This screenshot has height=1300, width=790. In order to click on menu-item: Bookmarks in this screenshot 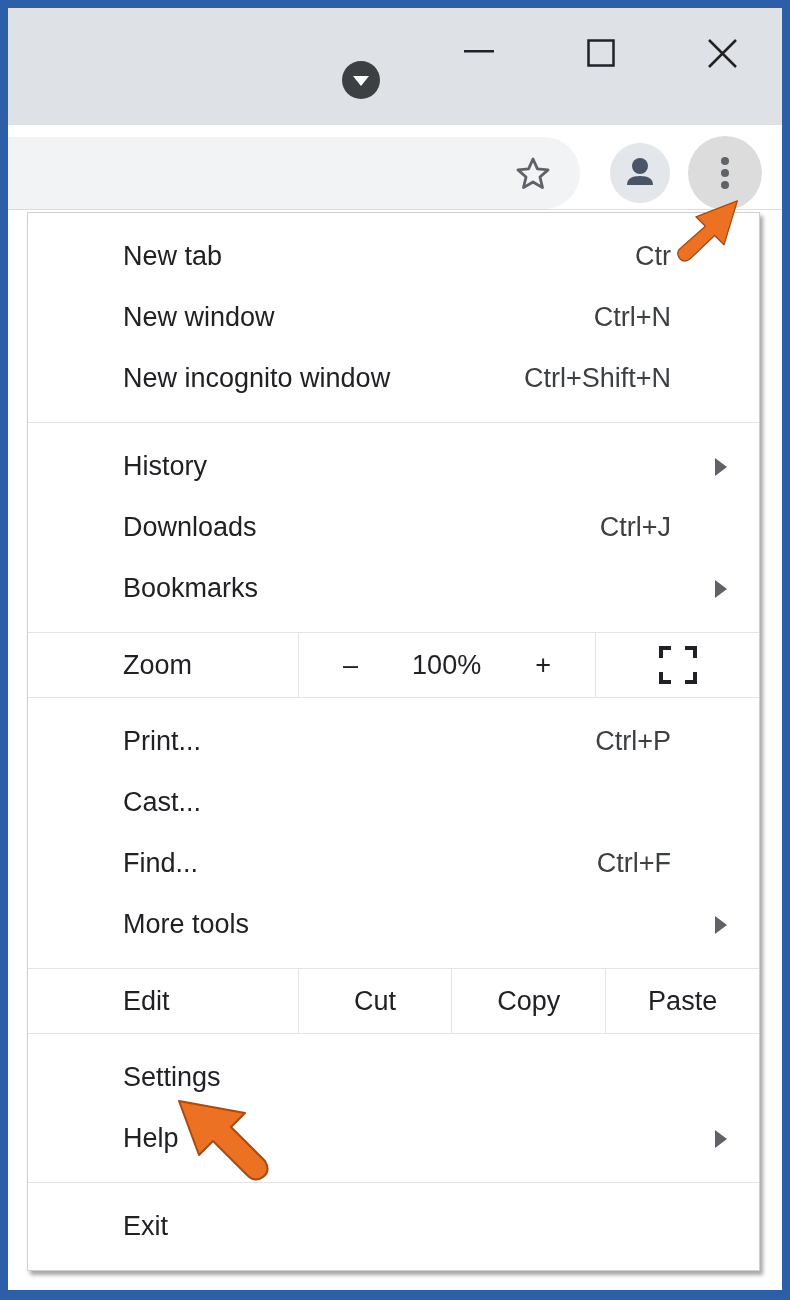, I will do `click(393, 588)`.